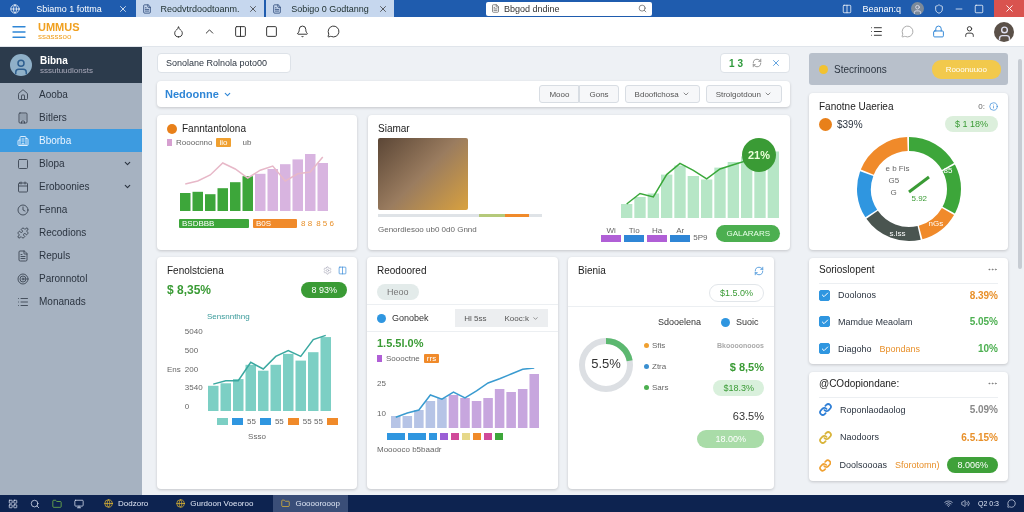  Describe the element at coordinates (1020, 164) in the screenshot. I see `scrollbar-thumb` at that location.